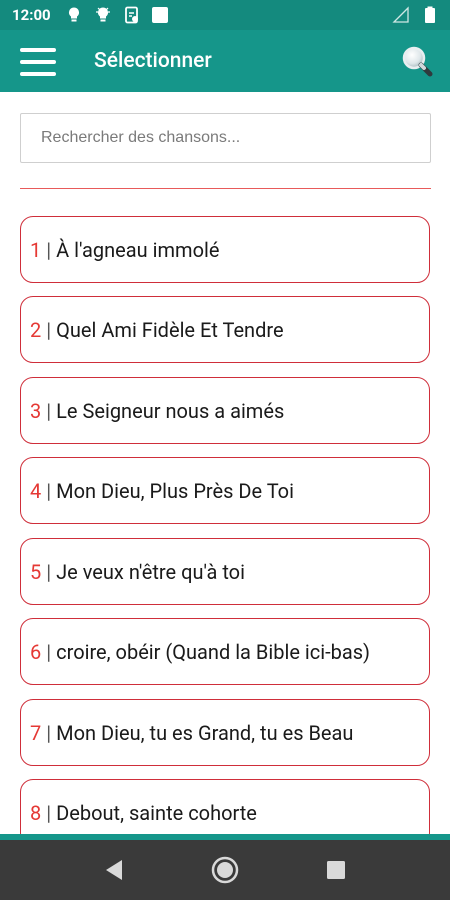  What do you see at coordinates (31, 15) in the screenshot?
I see `status-time: 12:00` at bounding box center [31, 15].